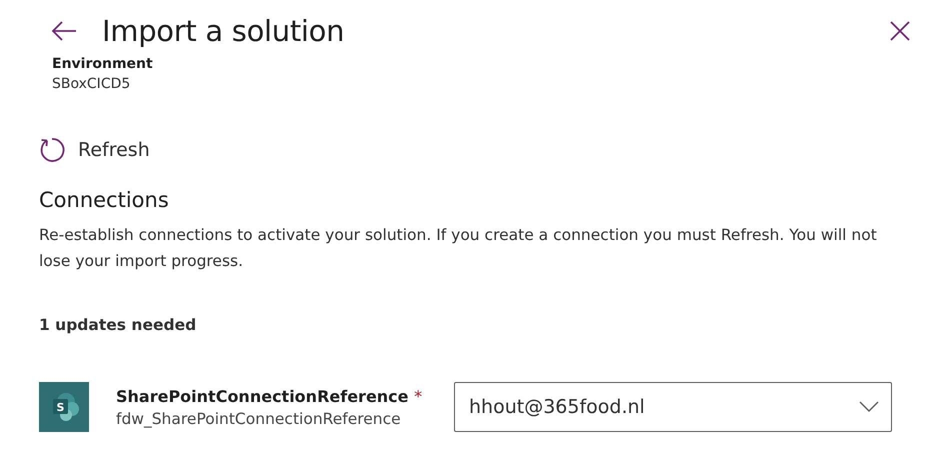 This screenshot has height=475, width=938. I want to click on connection-reference-name: SharePointConnectionReference *, so click(270, 396).